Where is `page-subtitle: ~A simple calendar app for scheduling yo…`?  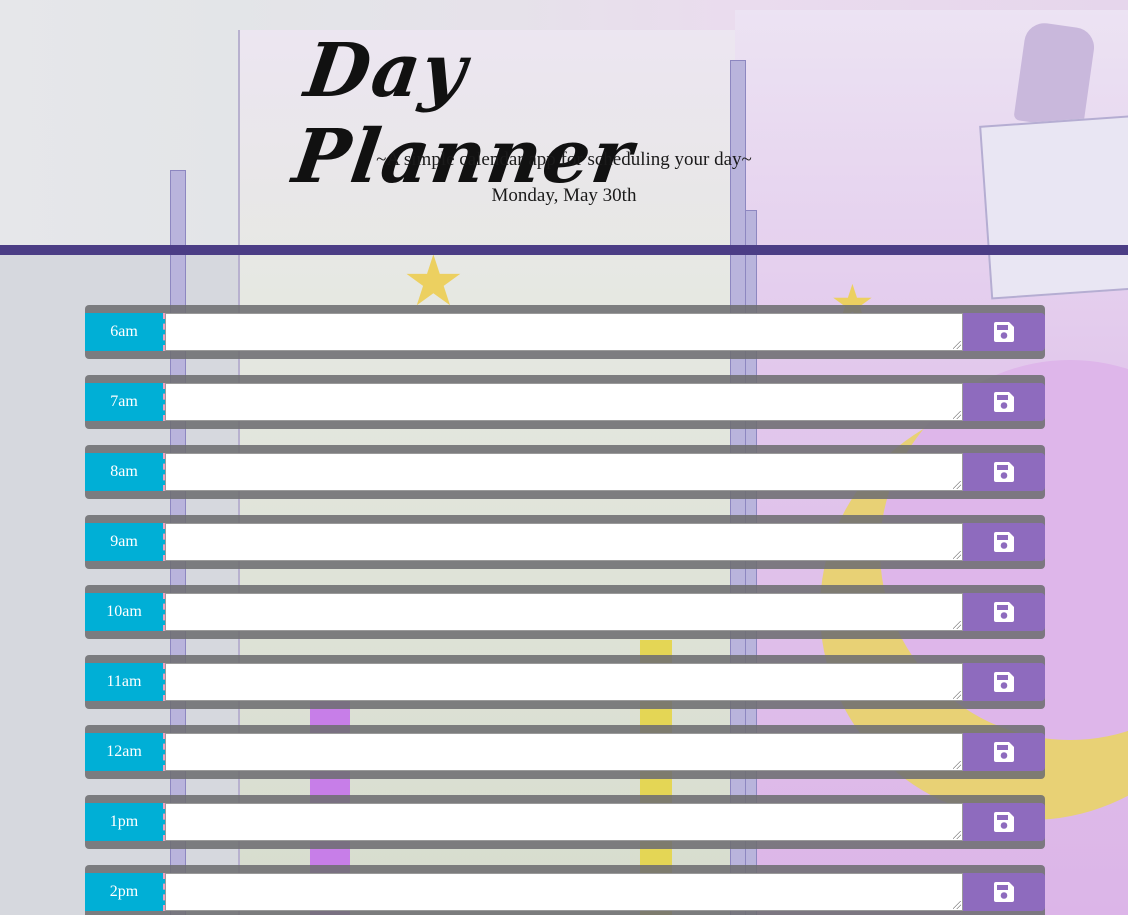
page-subtitle: ~A simple calendar app for scheduling yo… is located at coordinates (564, 159).